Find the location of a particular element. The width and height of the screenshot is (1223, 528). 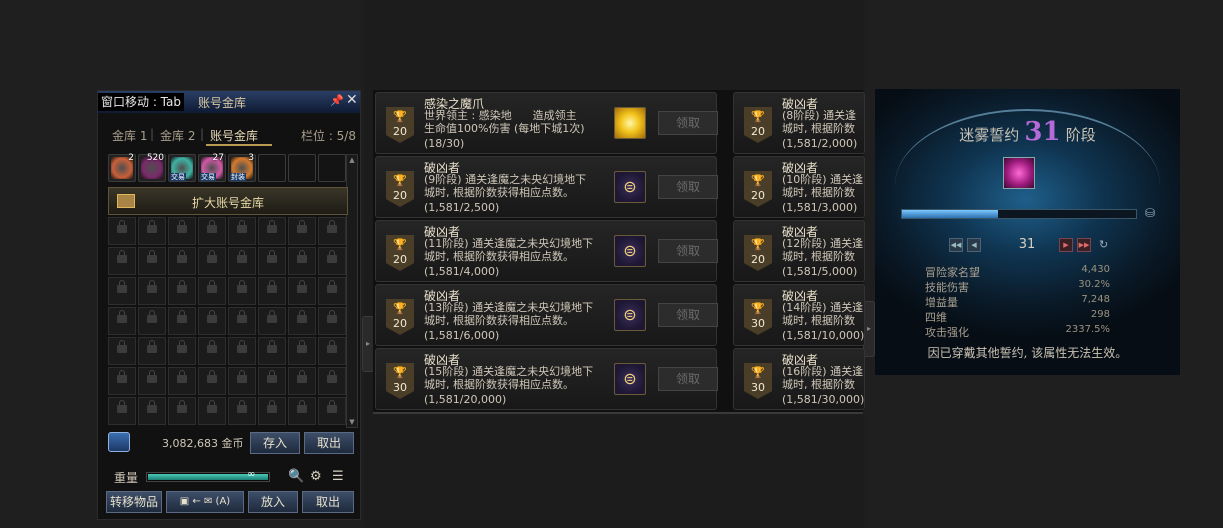

vault-titlebar: 窗口移动 : Tab 账号金库 📌 ✕ is located at coordinates (229, 102).